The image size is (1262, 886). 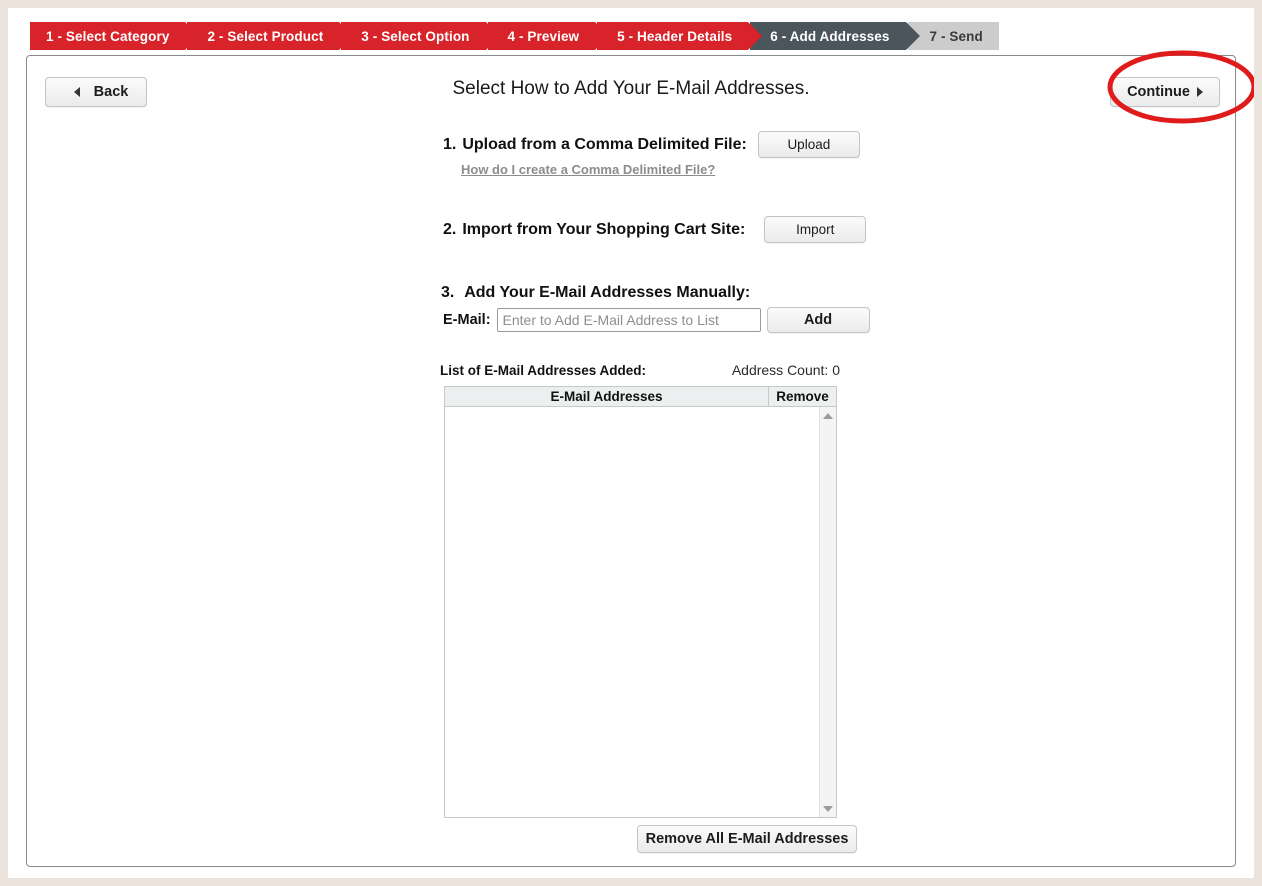 I want to click on wizard-step-6: 6 - Add Addresses, so click(x=835, y=36).